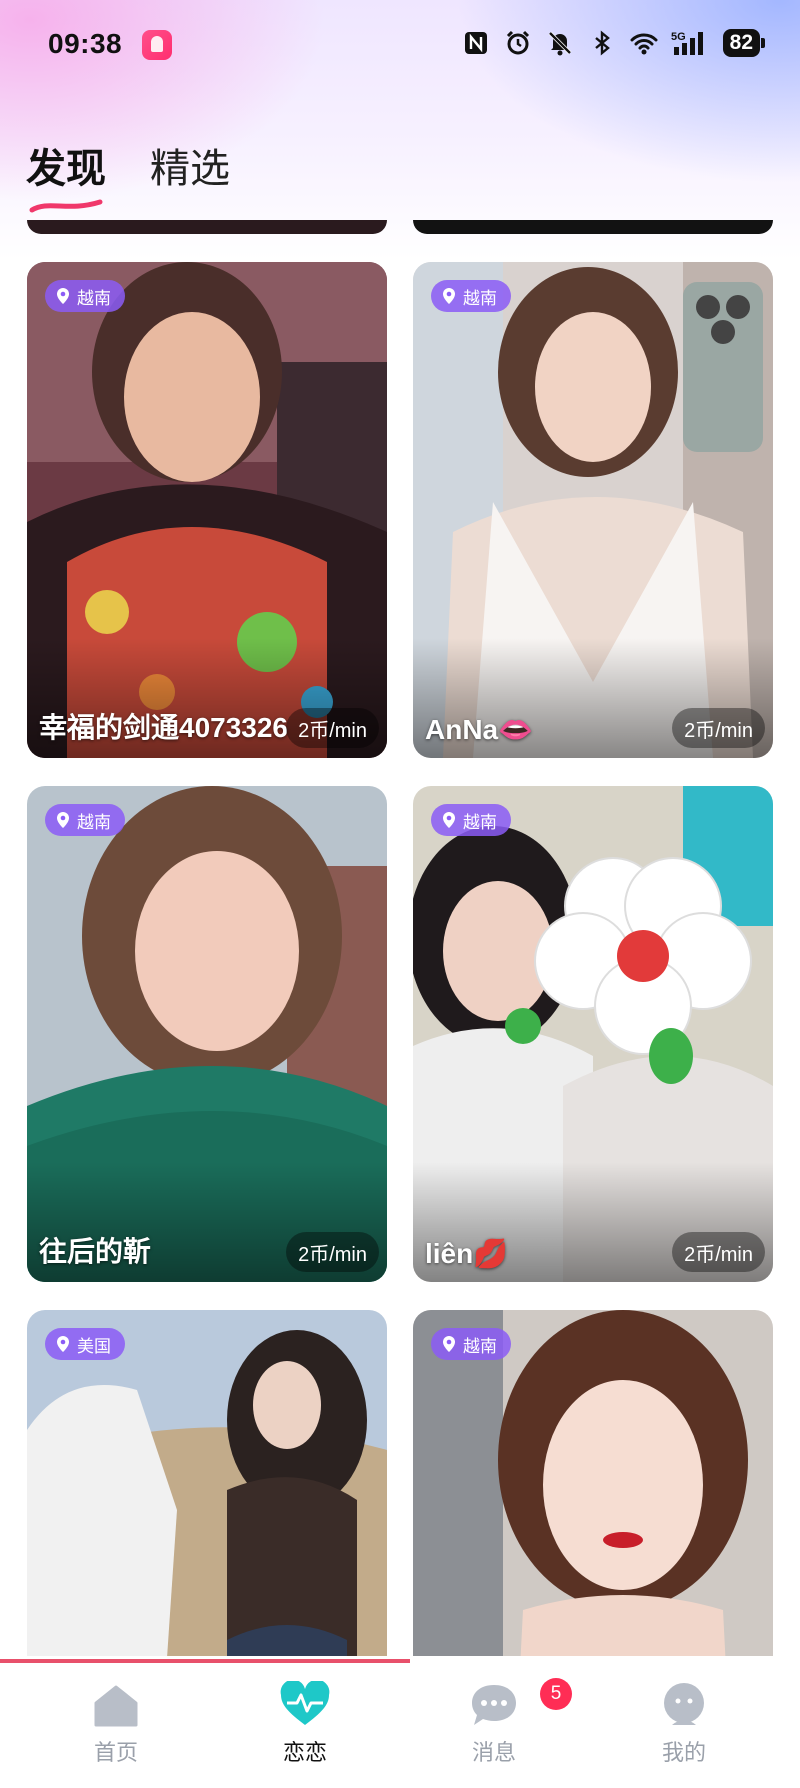 This screenshot has height=1788, width=800. I want to click on nav-profile: 我的, so click(684, 1724).